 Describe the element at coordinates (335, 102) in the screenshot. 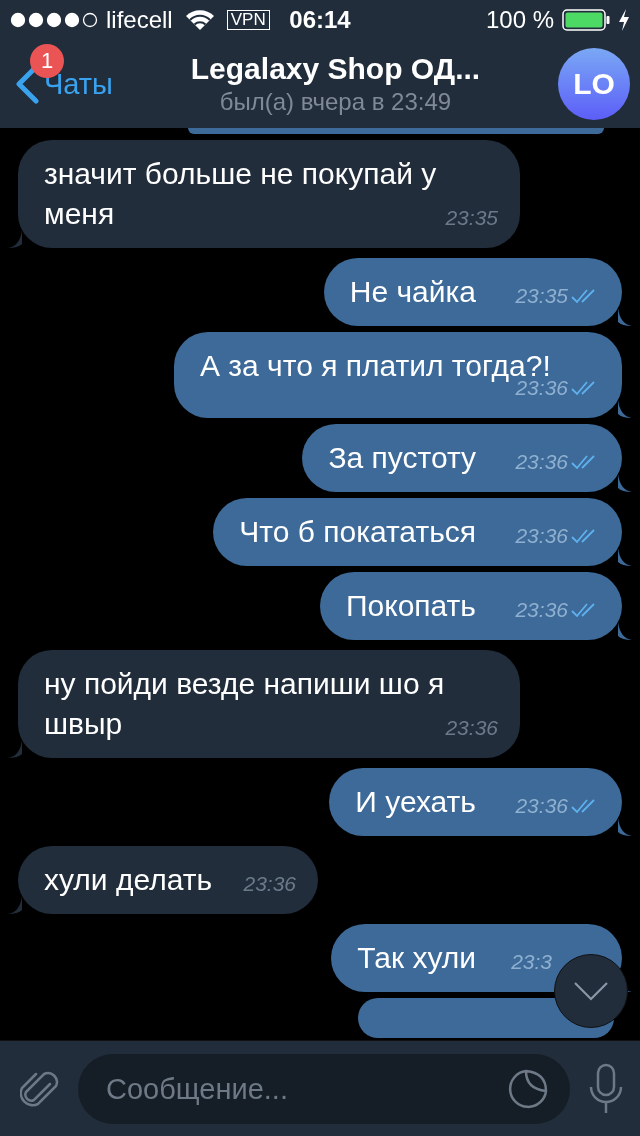

I see `last-seen: был(а) вчера в 23:49` at that location.